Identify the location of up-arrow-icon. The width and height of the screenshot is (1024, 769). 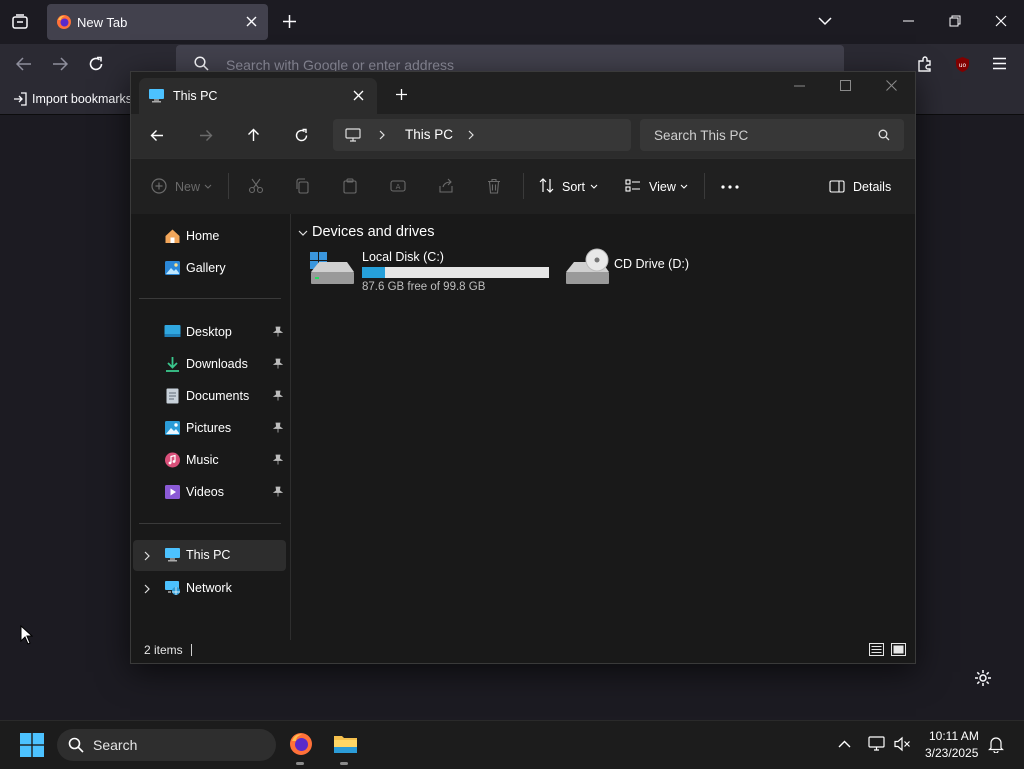
(253, 135).